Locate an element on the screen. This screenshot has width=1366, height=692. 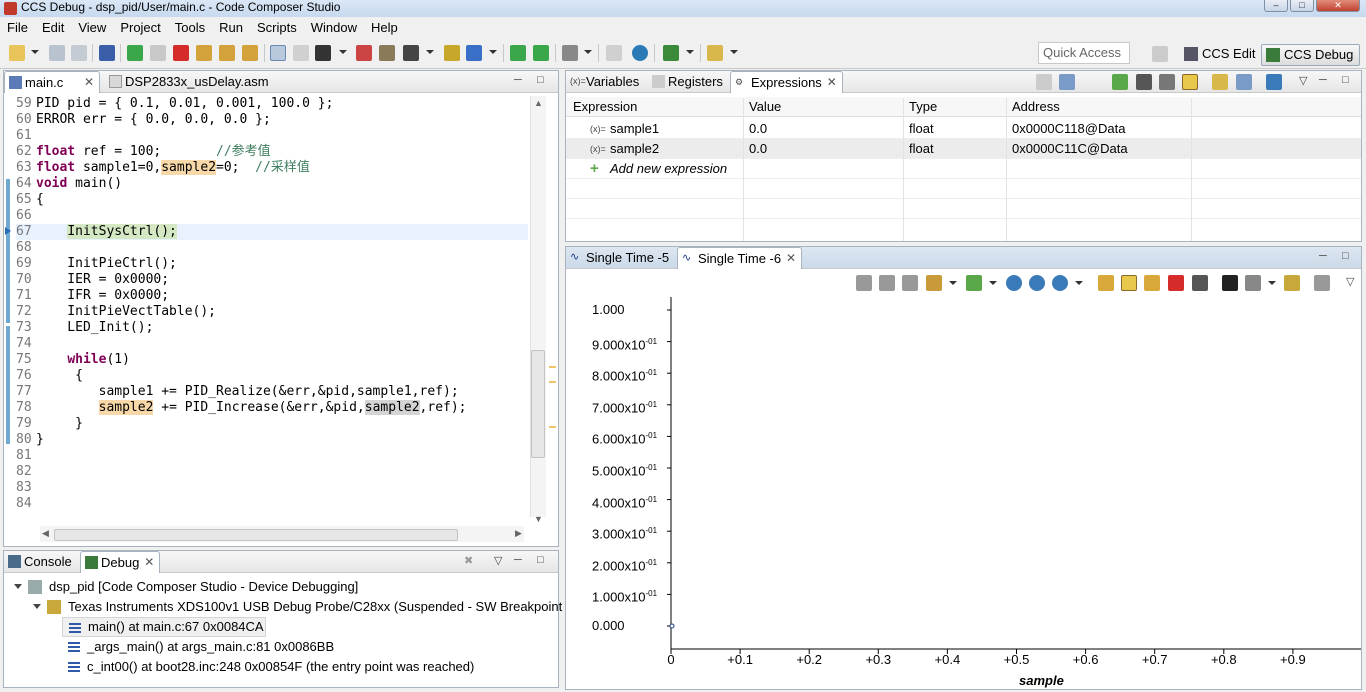
menu-run: Run is located at coordinates (231, 27).